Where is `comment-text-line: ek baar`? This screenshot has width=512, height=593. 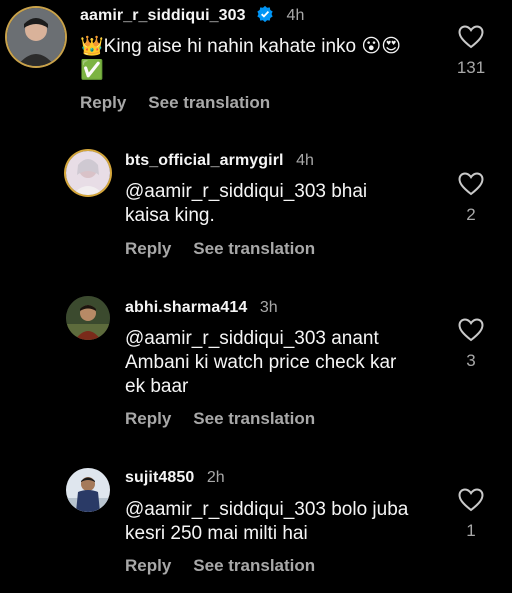 comment-text-line: ek baar is located at coordinates (157, 386).